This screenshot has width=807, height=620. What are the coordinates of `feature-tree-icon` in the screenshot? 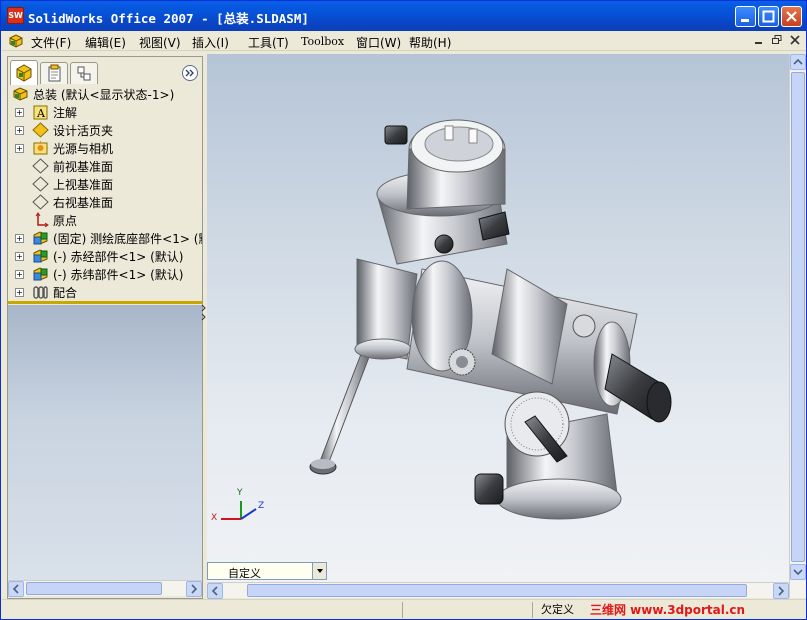 It's located at (24, 73).